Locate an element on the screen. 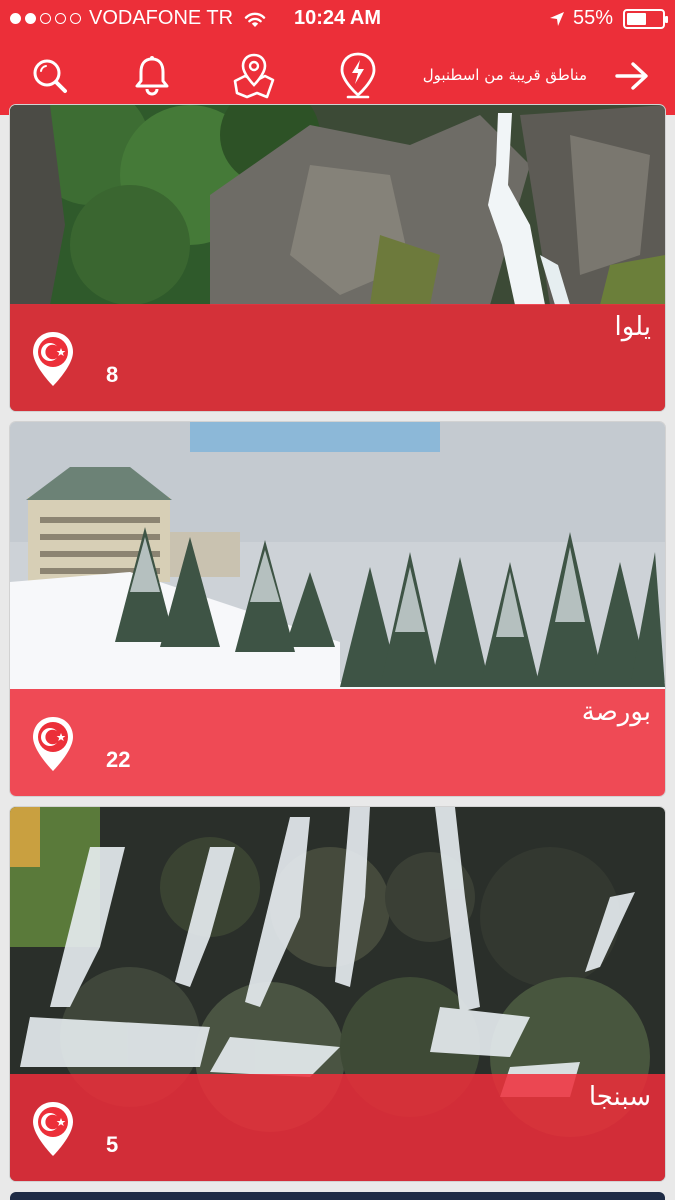 Image resolution: width=675 pixels, height=1200 pixels. battery-fill is located at coordinates (636, 18).